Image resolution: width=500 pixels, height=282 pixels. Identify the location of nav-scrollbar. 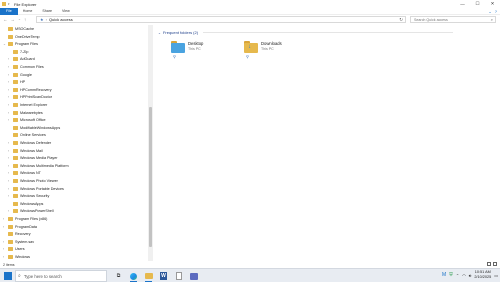
(150, 143).